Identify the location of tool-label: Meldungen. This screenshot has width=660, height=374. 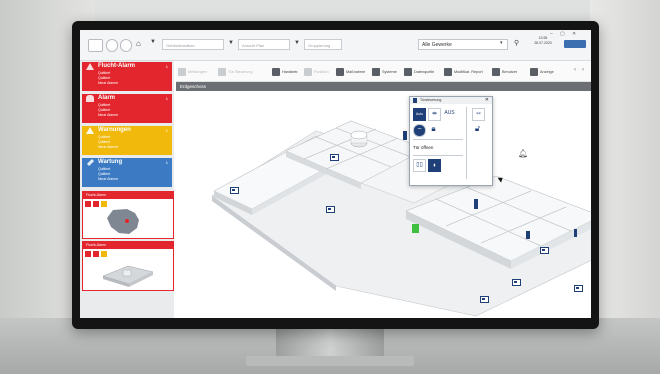
(197, 71).